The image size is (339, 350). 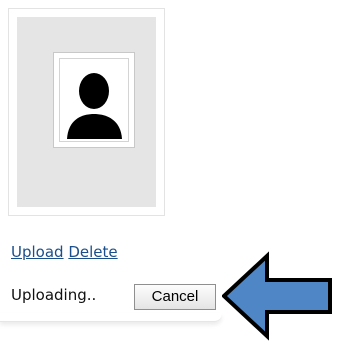 What do you see at coordinates (94, 106) in the screenshot?
I see `person-silhouette-icon` at bounding box center [94, 106].